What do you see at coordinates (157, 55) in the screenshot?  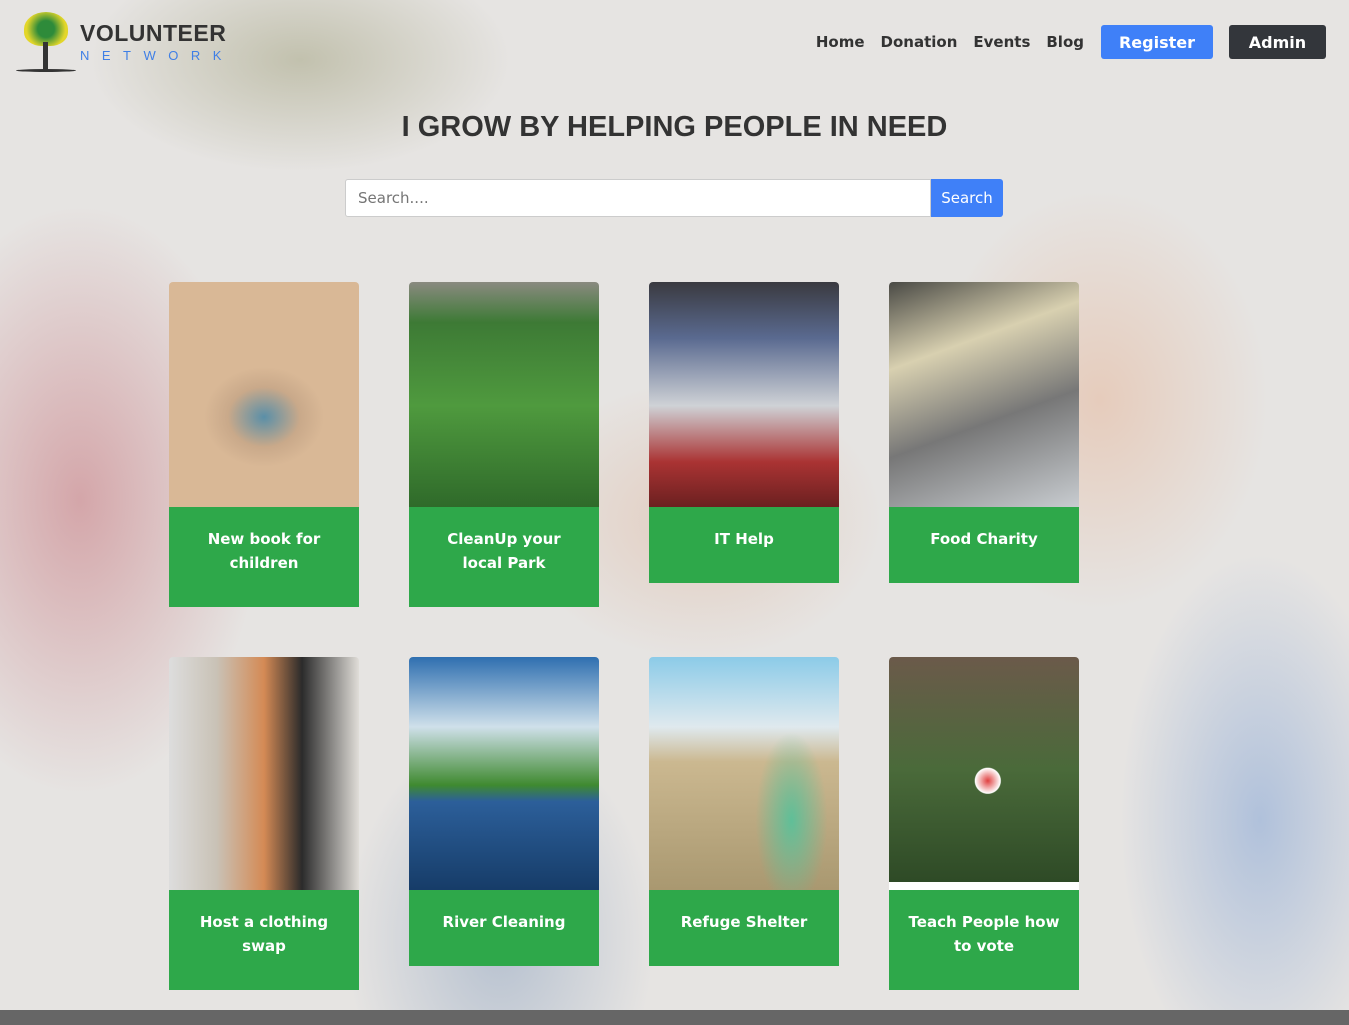 I see `logo-subtitle: NETWORK` at bounding box center [157, 55].